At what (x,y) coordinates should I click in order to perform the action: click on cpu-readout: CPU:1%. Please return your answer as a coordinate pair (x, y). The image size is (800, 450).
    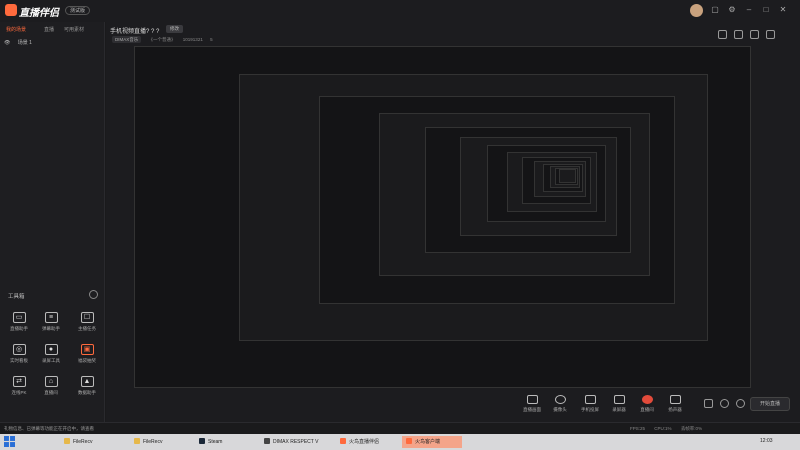
    Looking at the image, I should click on (663, 428).